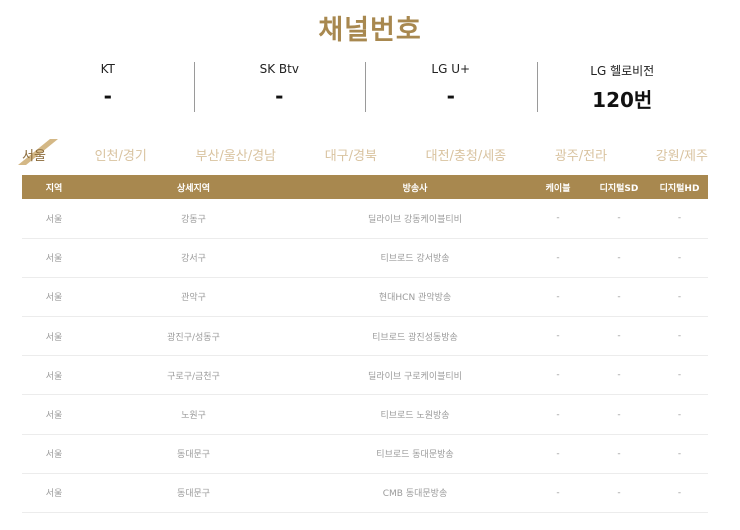 The width and height of the screenshot is (740, 530). I want to click on header-detail-region: 상세지역, so click(193, 187).